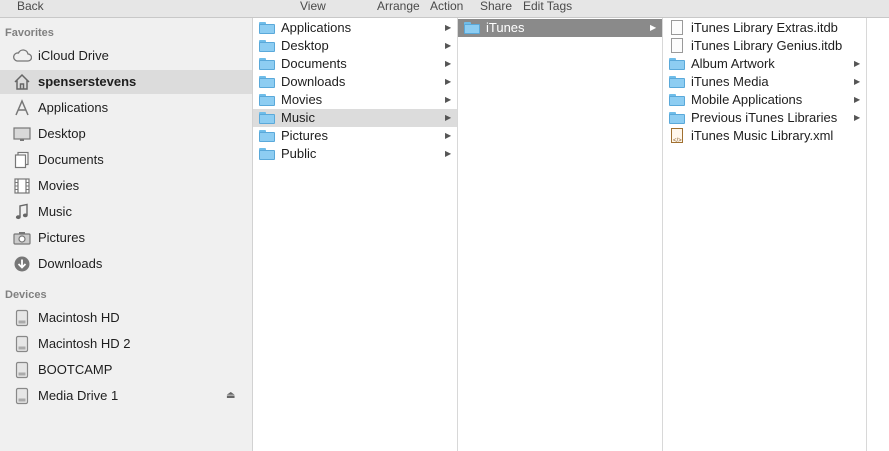 The height and width of the screenshot is (451, 889). Describe the element at coordinates (126, 370) in the screenshot. I see `sidebar-item-bootcamp: BOOTCAMP` at that location.